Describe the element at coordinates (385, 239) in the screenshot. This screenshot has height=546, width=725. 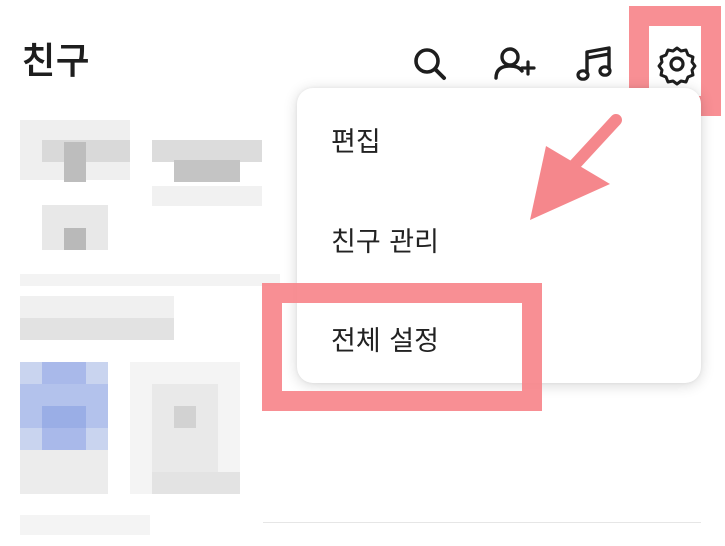
I see `menu-item-manage-friends: 친구 관리` at that location.